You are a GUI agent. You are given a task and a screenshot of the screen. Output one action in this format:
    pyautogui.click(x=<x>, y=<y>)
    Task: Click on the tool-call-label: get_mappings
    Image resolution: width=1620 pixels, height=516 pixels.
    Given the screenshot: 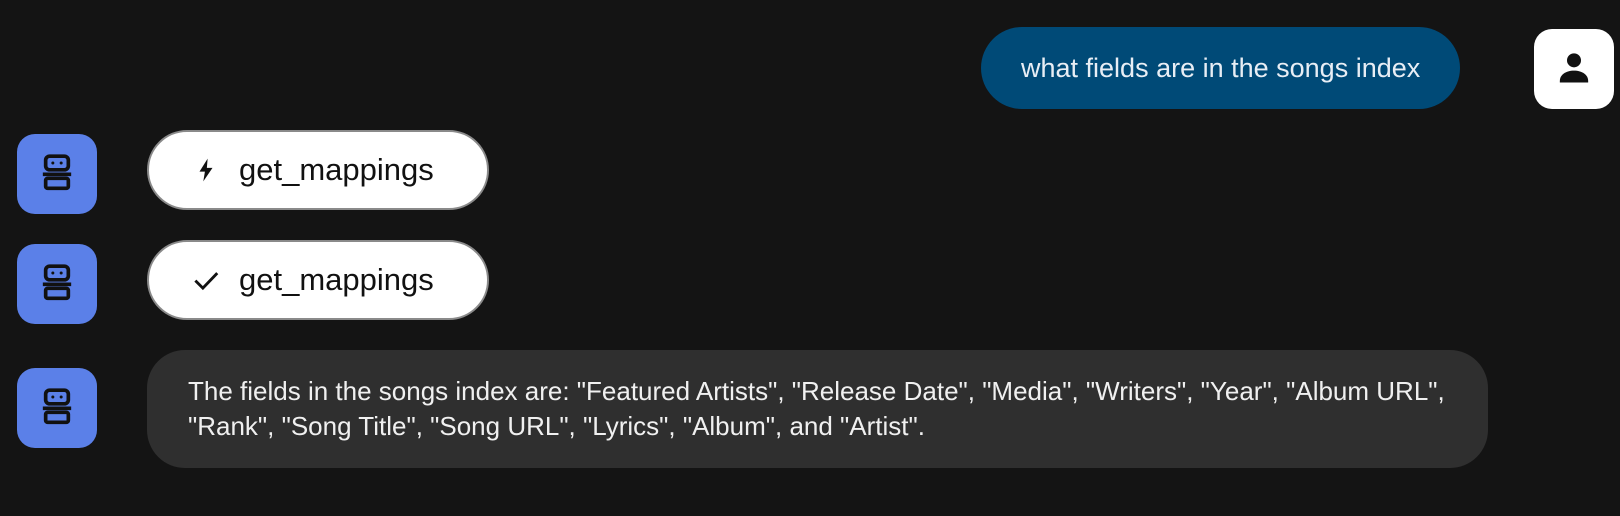 What is the action you would take?
    pyautogui.click(x=336, y=169)
    